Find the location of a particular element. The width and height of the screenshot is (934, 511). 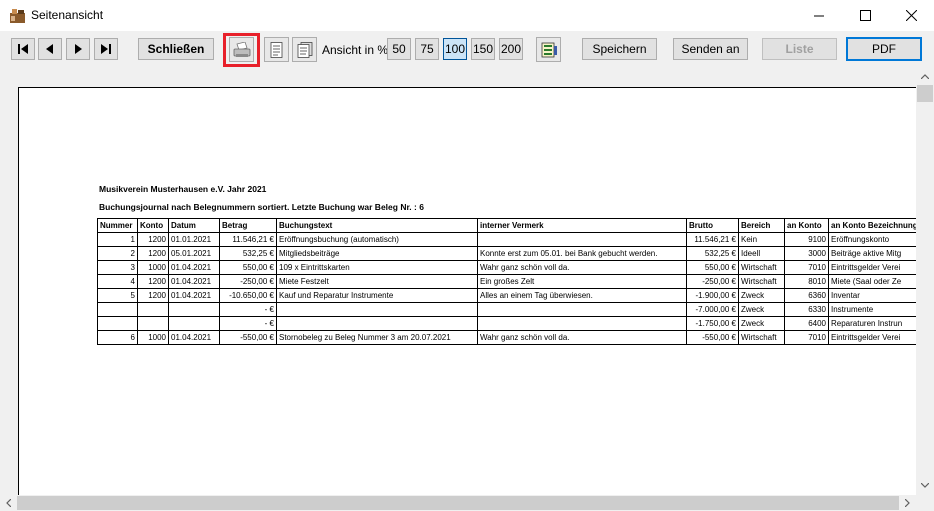

scroll-up-icon is located at coordinates (925, 76).